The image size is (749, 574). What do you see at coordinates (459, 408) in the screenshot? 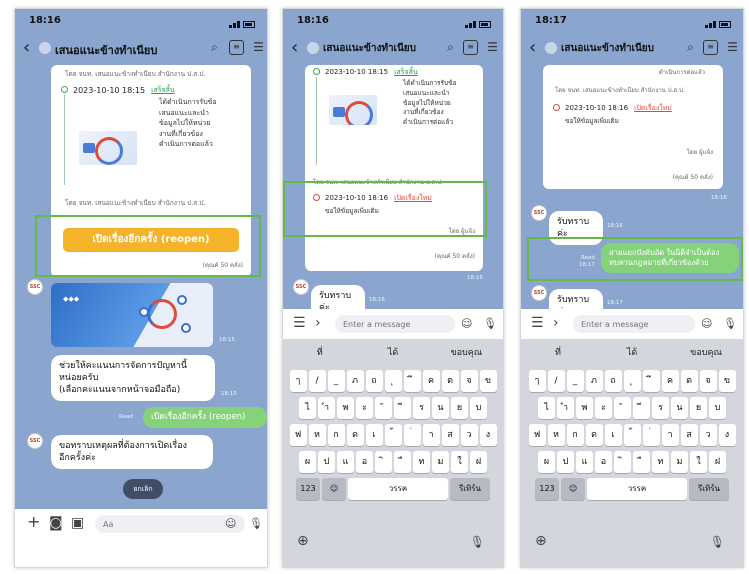
I see `keyboard-key: ย` at bounding box center [459, 408].